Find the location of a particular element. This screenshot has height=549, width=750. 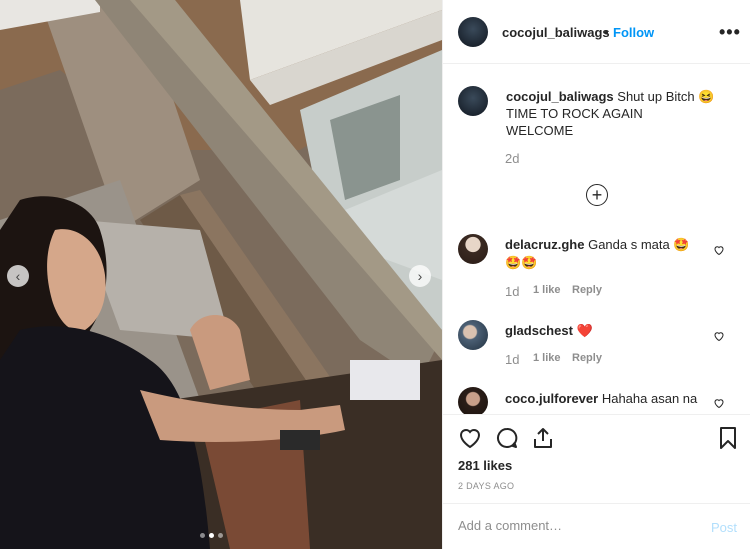

caption-time: 2d is located at coordinates (512, 158).